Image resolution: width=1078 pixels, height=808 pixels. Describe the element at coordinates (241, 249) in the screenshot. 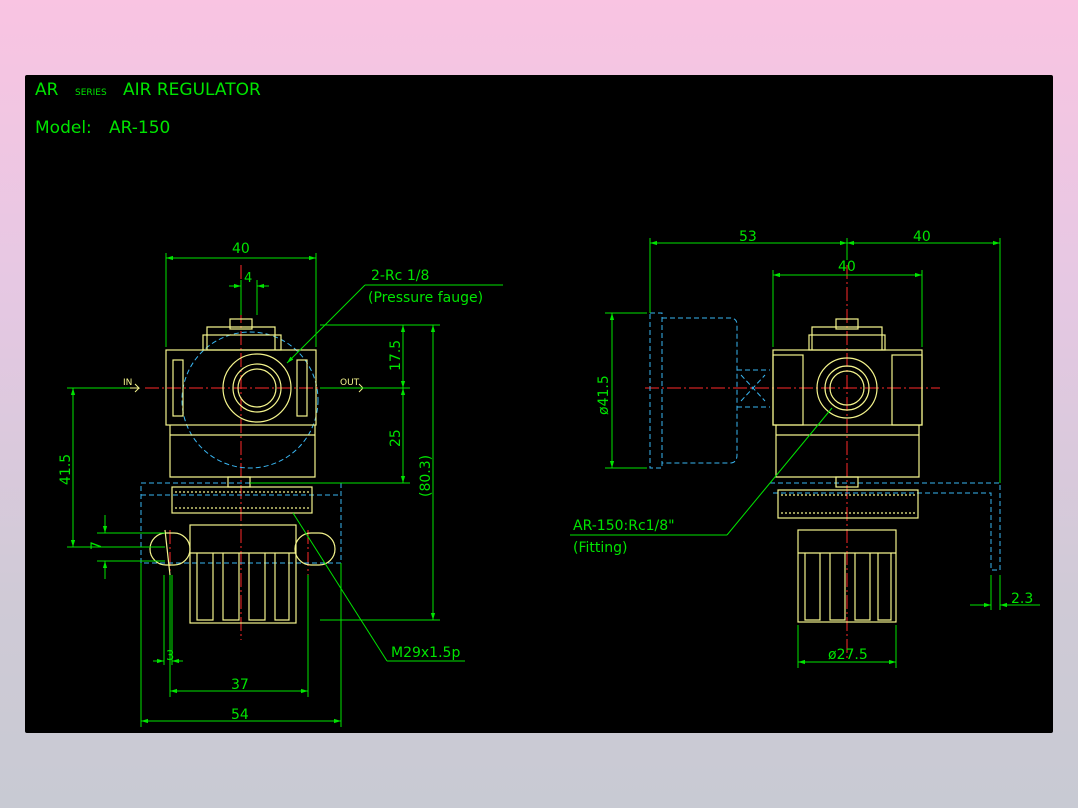

I see `dim-body-width: 40` at that location.